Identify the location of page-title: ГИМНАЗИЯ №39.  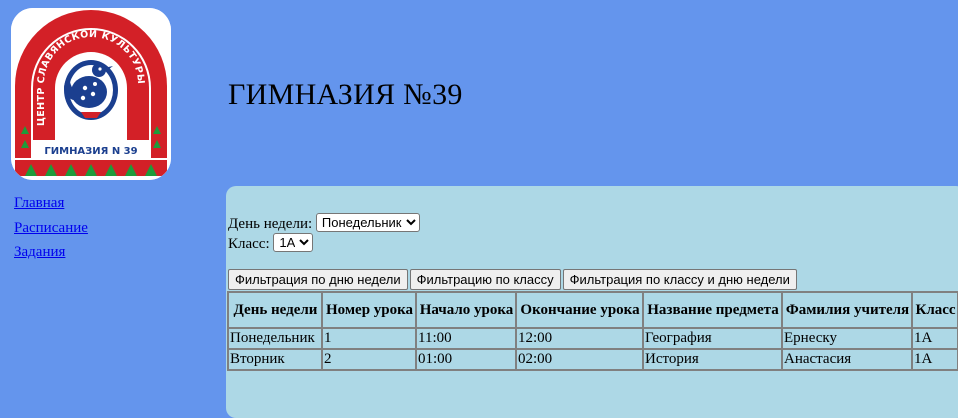
(345, 94).